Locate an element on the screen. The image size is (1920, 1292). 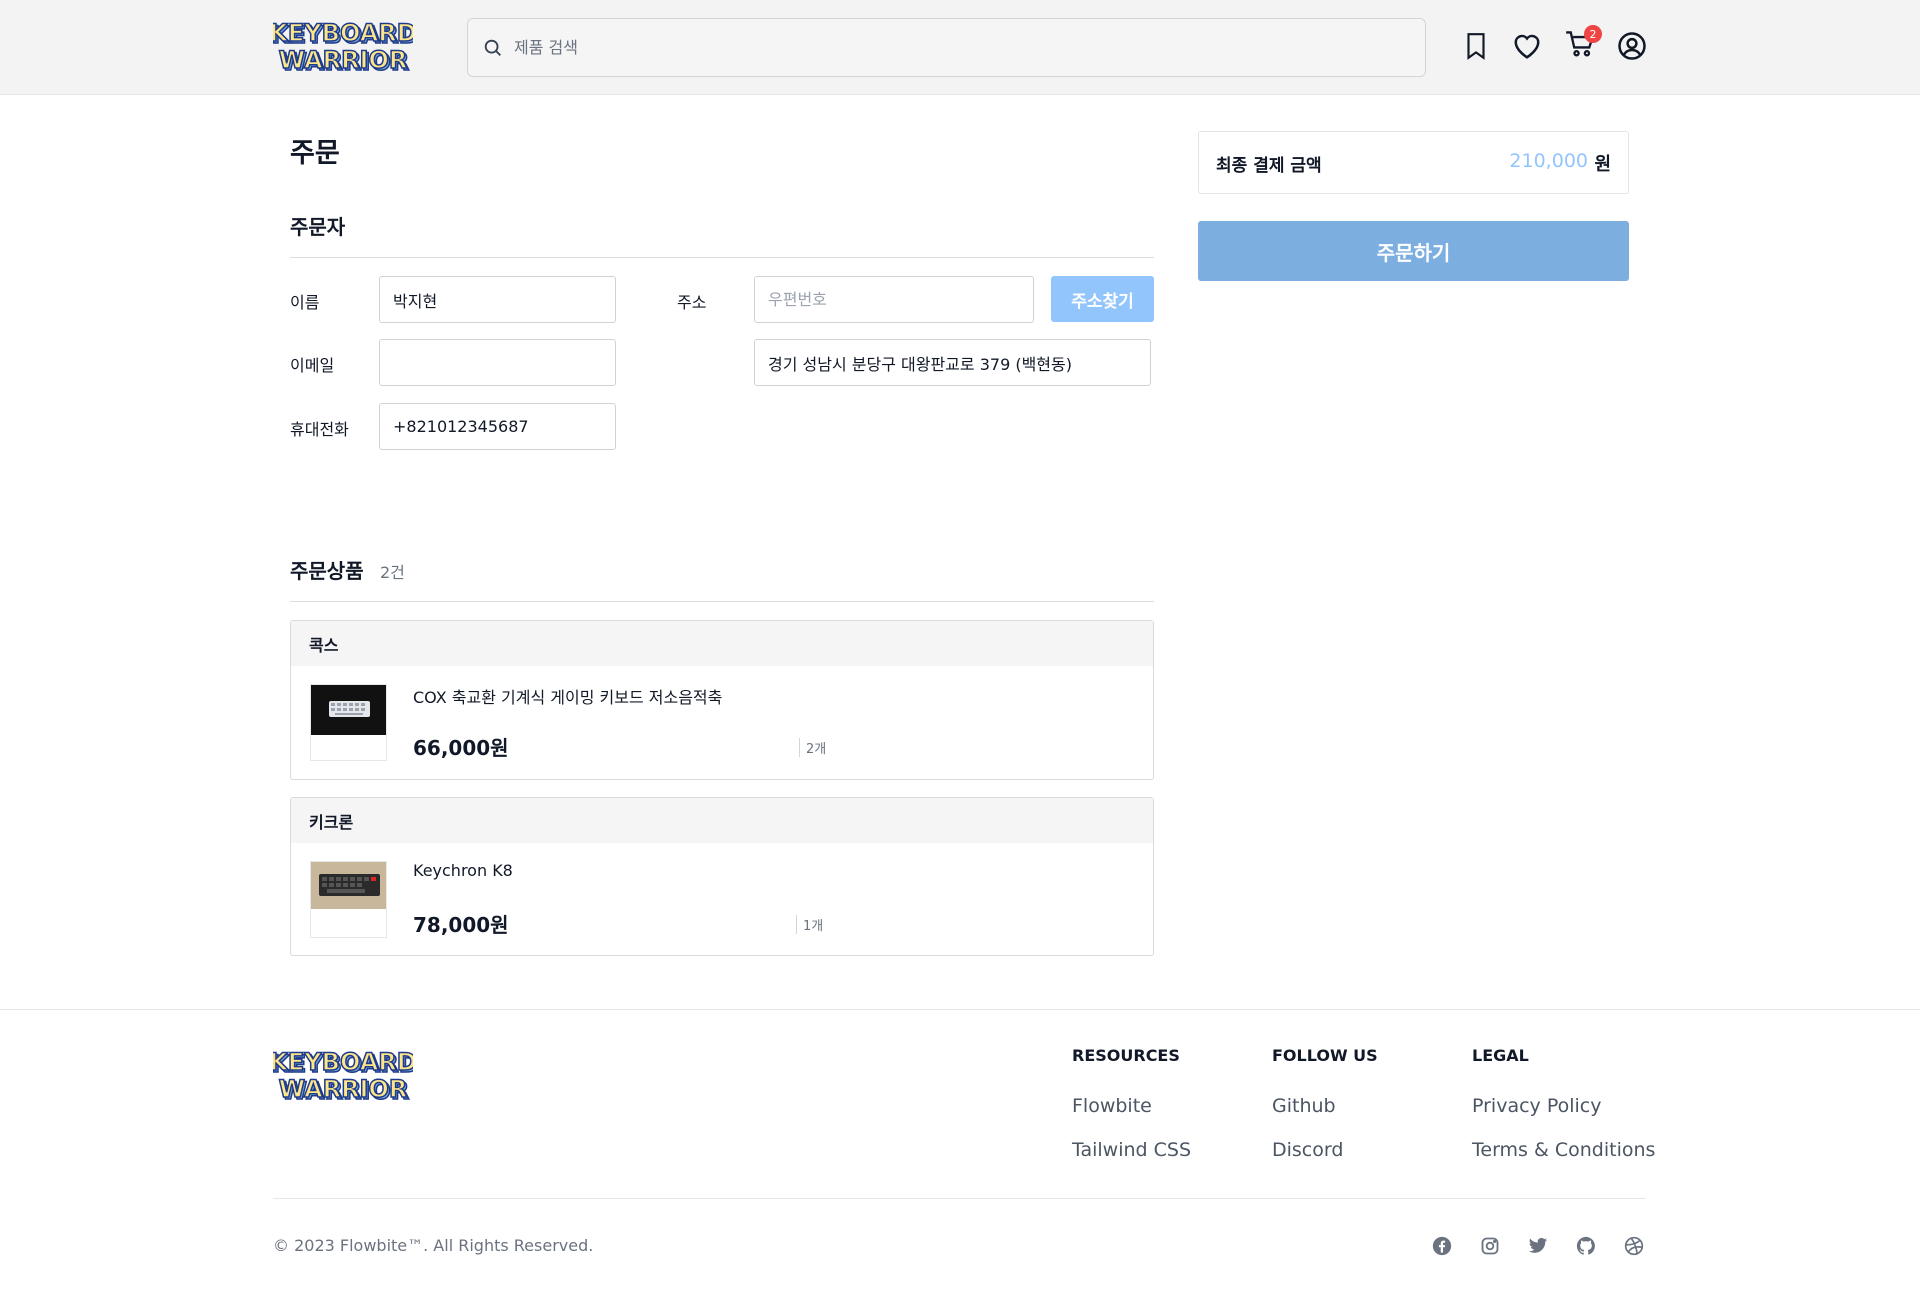
cart-button: 2 is located at coordinates (1583, 43).